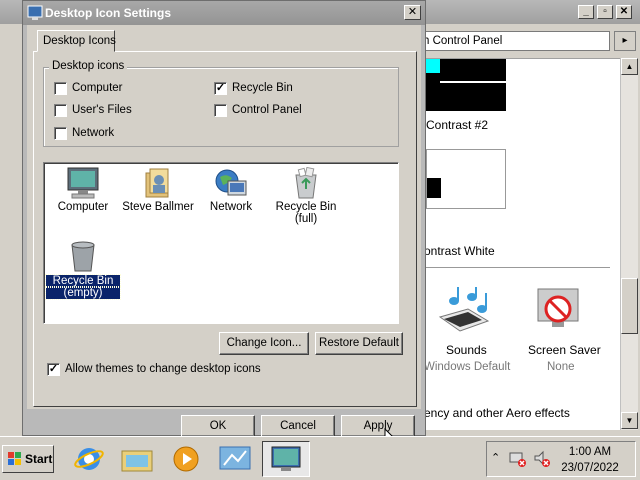 The image size is (640, 480). What do you see at coordinates (231, 207) in the screenshot?
I see `list-item-label: Network` at bounding box center [231, 207].